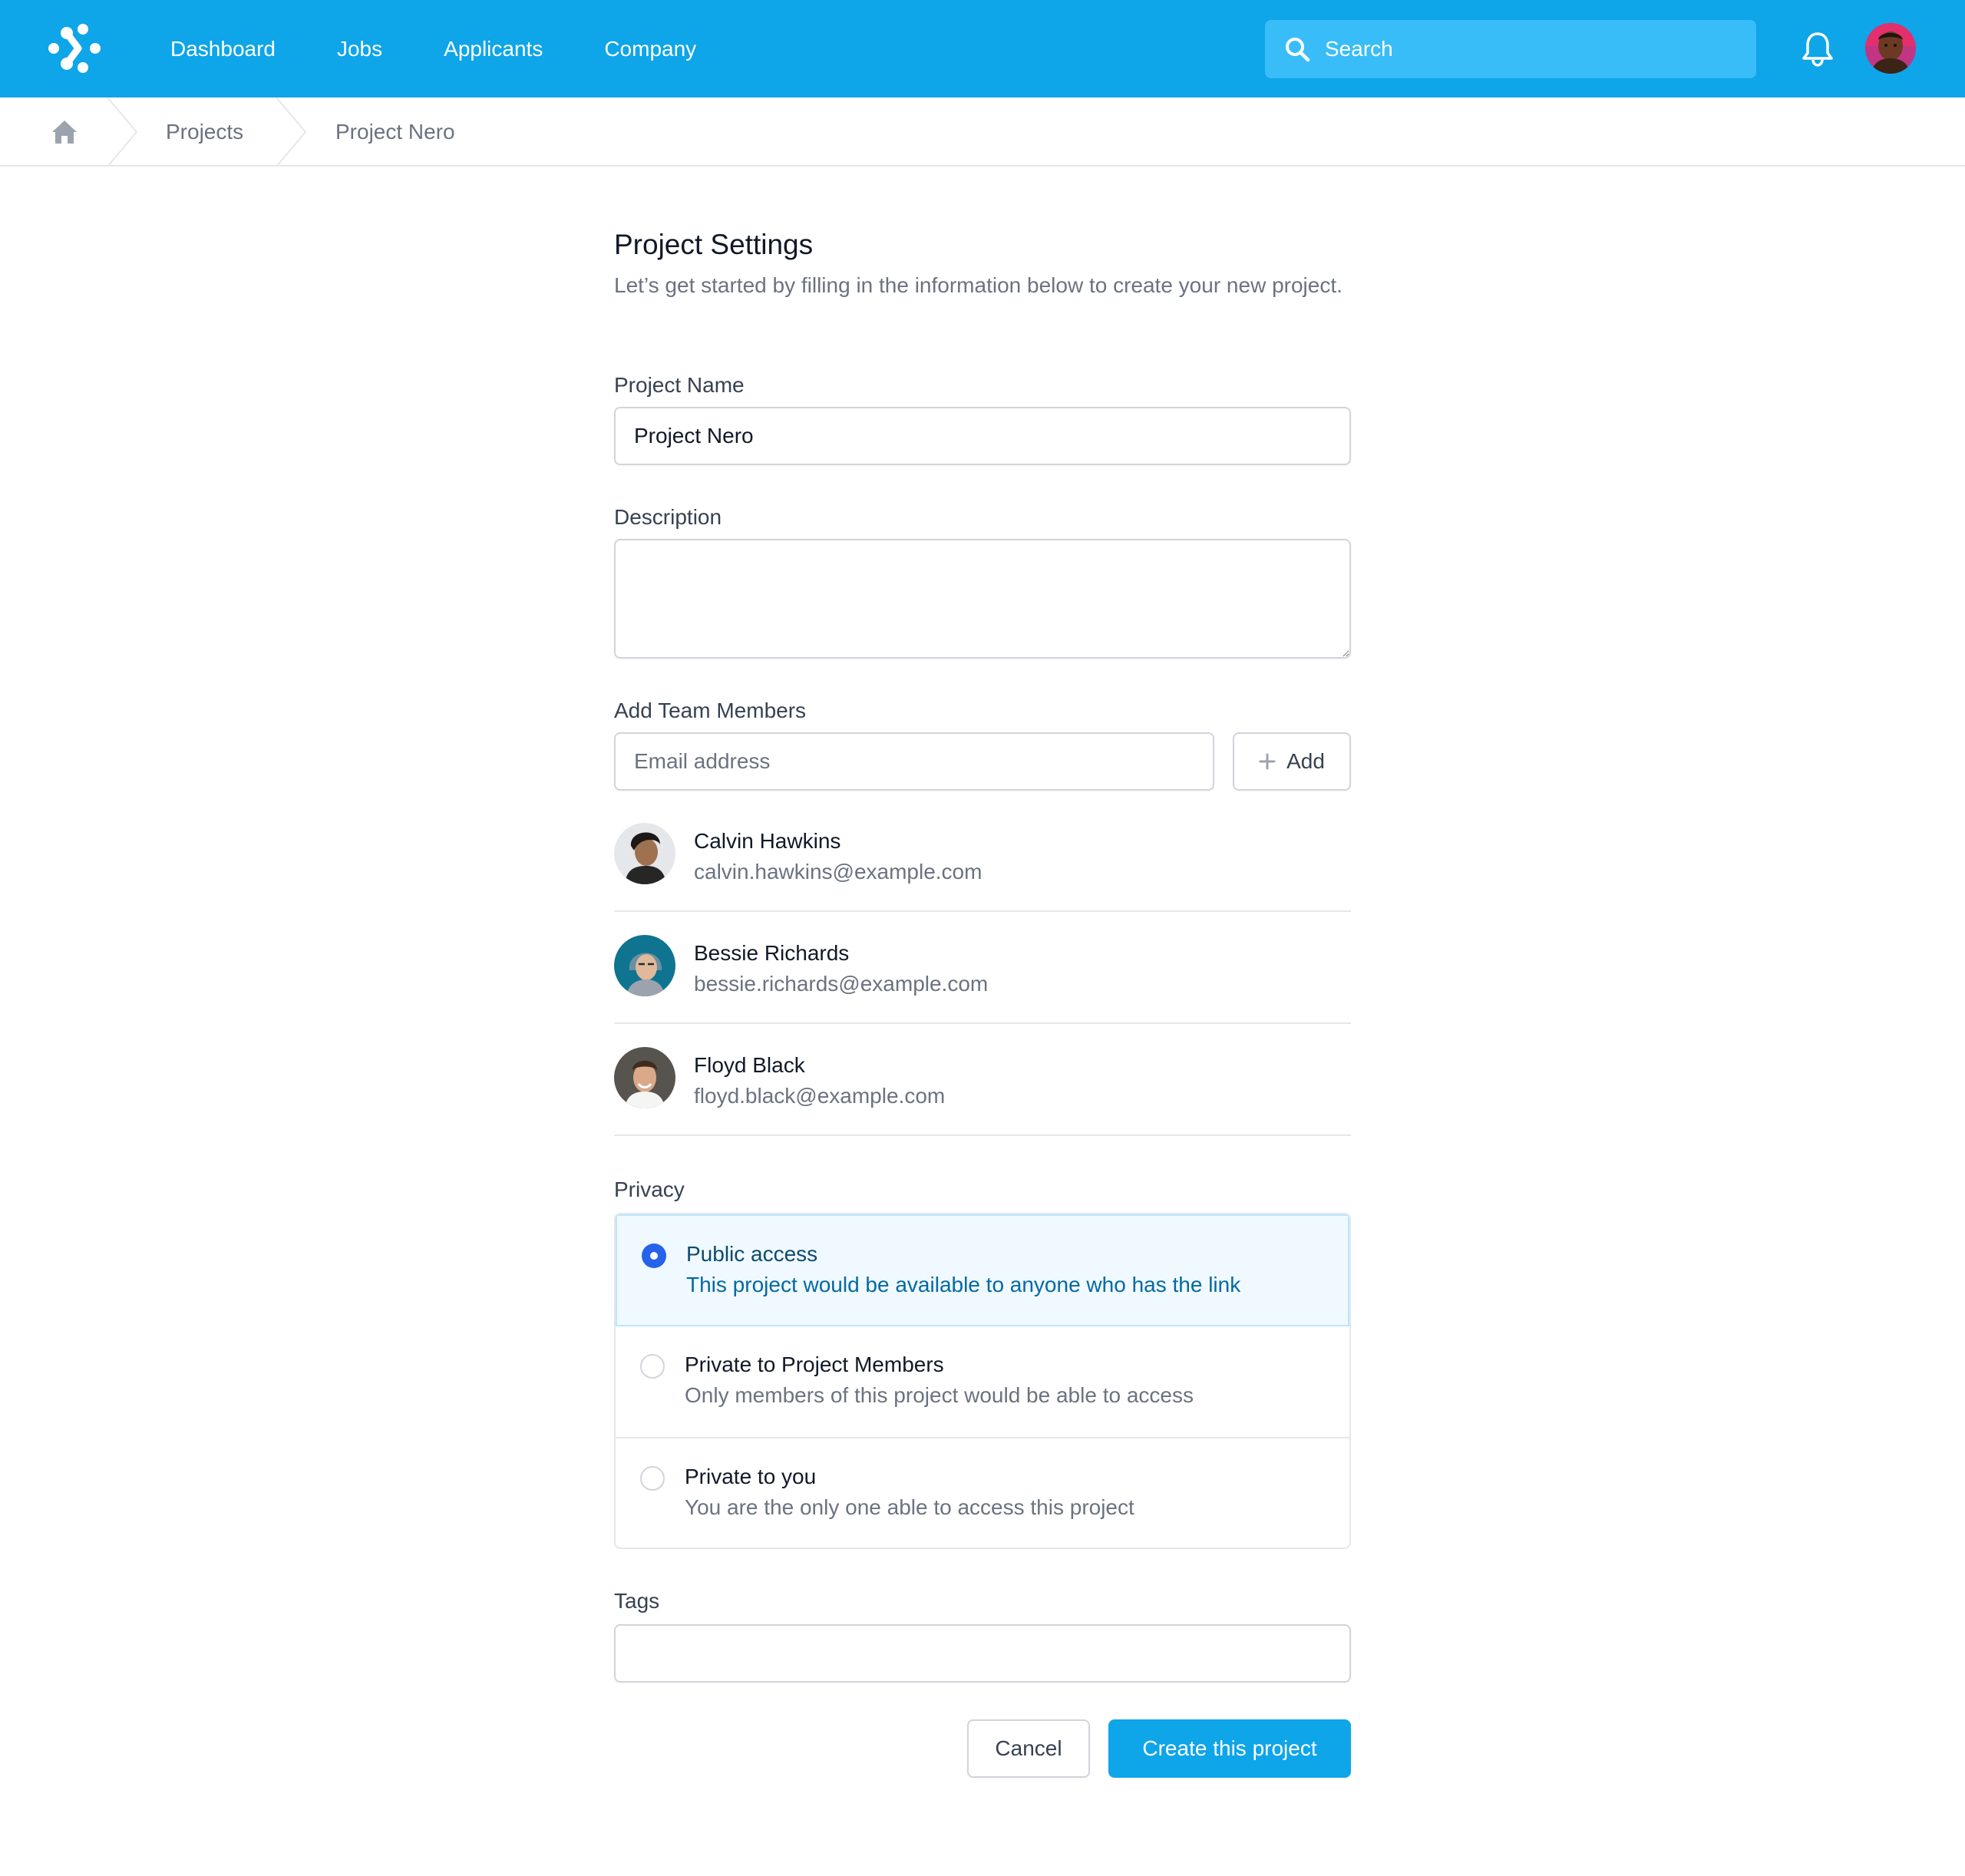 This screenshot has height=1876, width=1965. I want to click on breadcrumb: Projects Project Nero, so click(982, 132).